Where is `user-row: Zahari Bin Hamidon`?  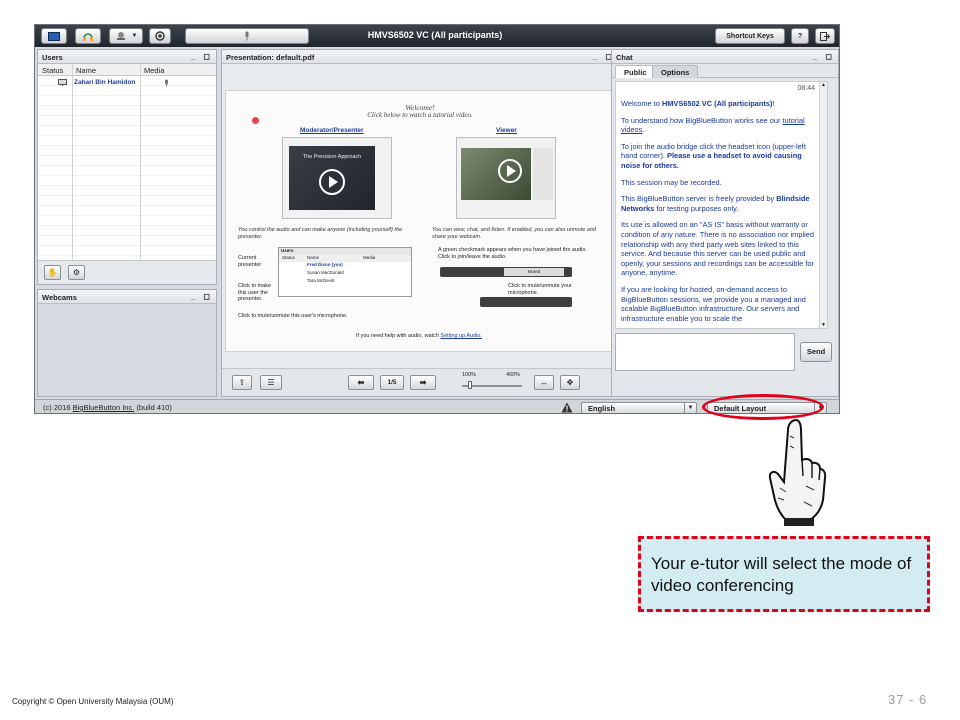
user-row: Zahari Bin Hamidon is located at coordinates (127, 83).